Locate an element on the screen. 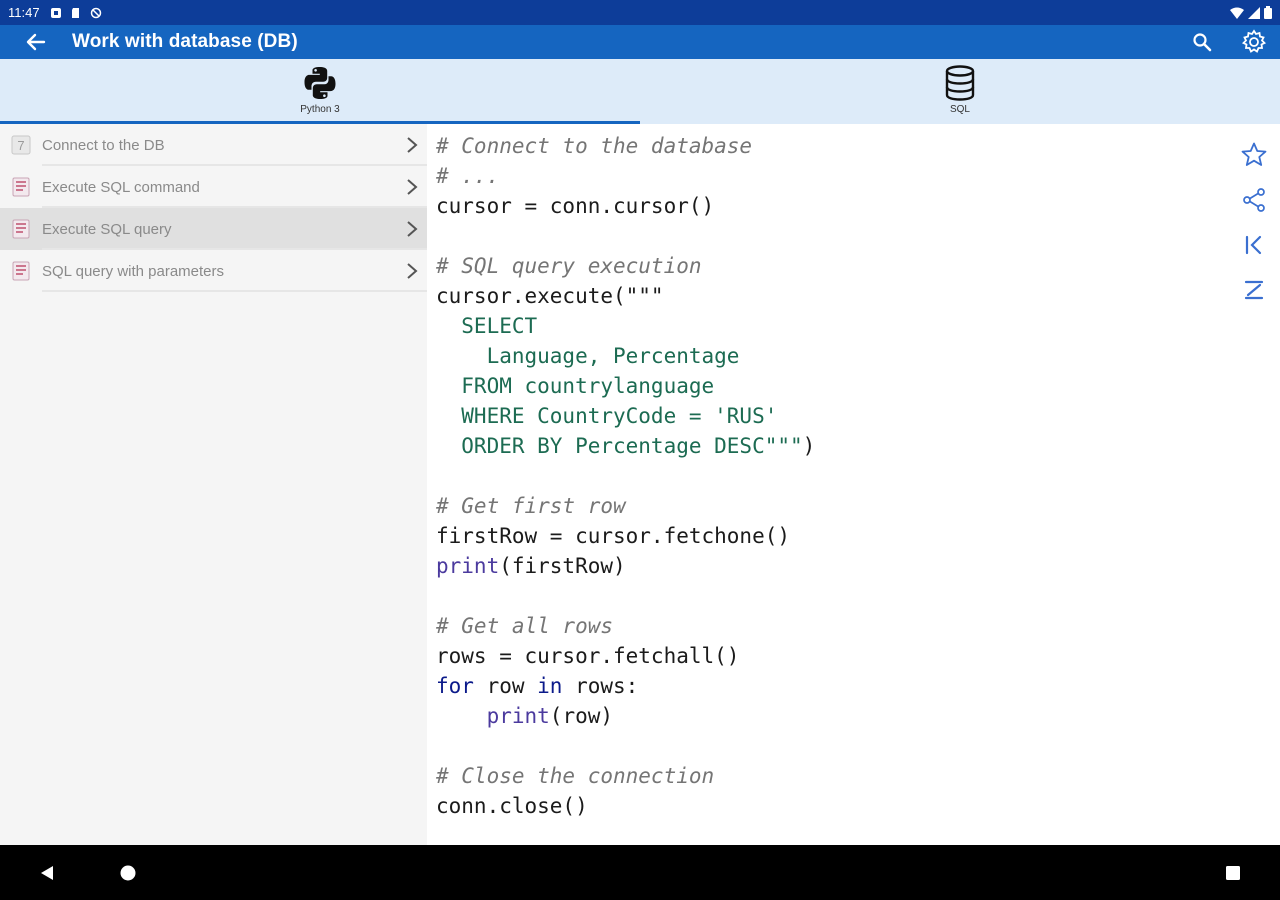  tab-python-label: Python 3 is located at coordinates (320, 109).